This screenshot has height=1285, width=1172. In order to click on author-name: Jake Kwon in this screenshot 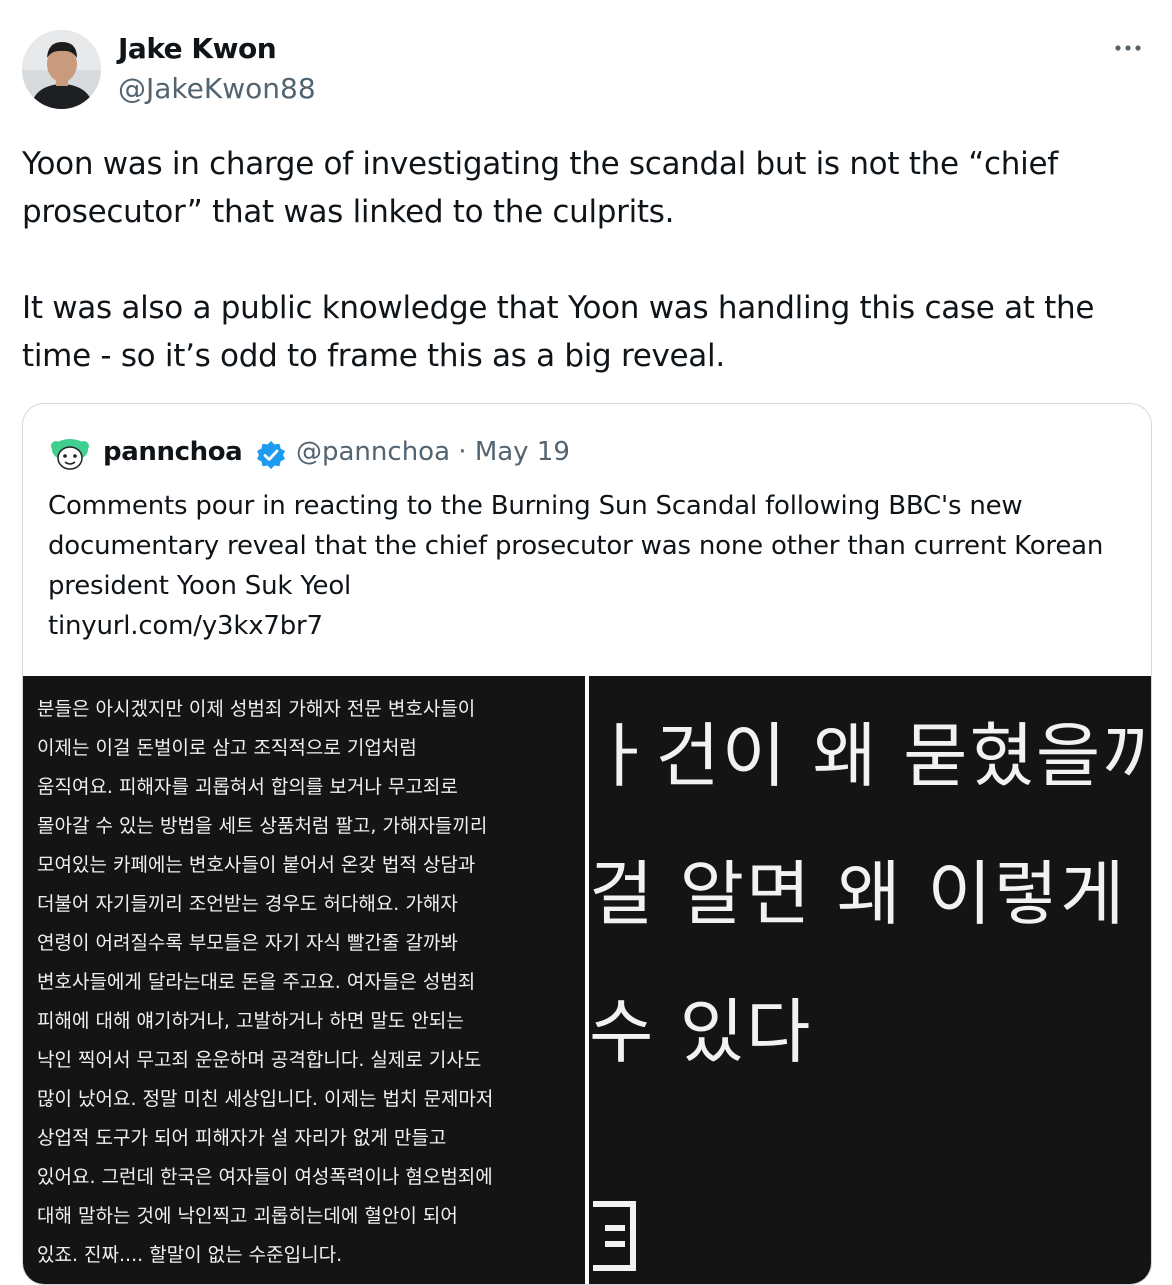, I will do `click(197, 48)`.